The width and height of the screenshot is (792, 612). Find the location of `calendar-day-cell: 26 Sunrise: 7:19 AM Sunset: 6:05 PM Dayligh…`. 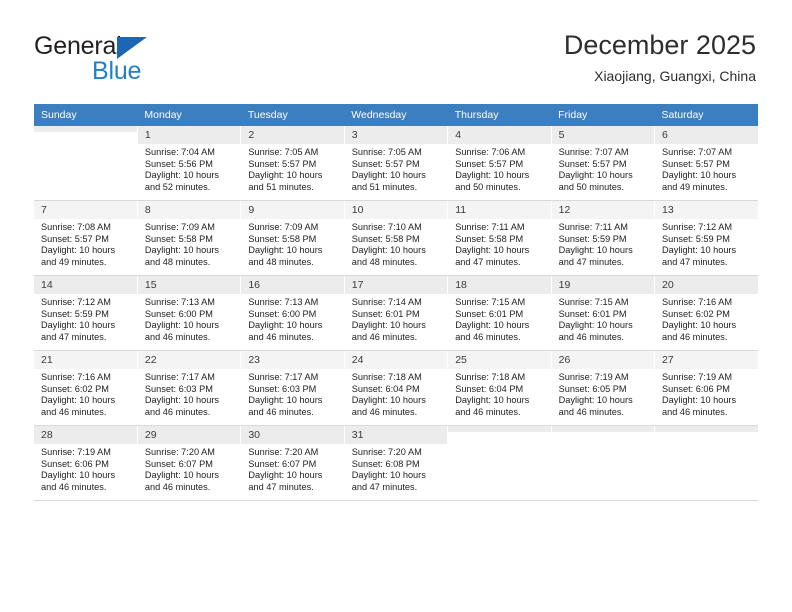

calendar-day-cell: 26 Sunrise: 7:19 AM Sunset: 6:05 PM Dayligh… is located at coordinates (603, 388).